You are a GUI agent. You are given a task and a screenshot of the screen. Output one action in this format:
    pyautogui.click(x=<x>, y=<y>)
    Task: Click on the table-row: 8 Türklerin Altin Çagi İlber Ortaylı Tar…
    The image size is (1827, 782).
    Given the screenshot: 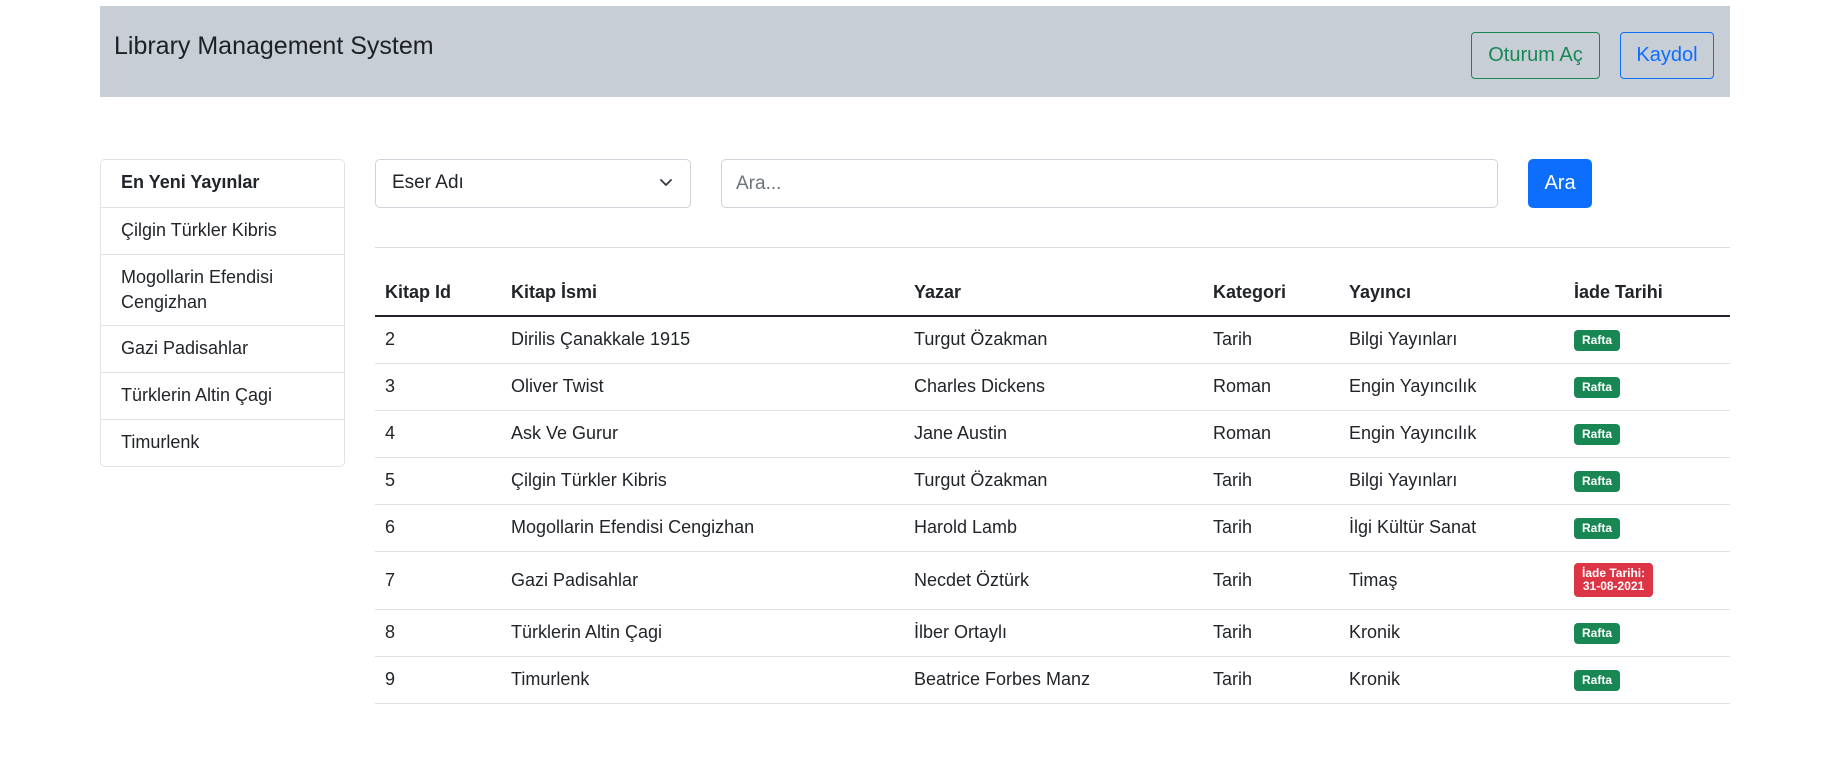 What is the action you would take?
    pyautogui.click(x=1052, y=633)
    